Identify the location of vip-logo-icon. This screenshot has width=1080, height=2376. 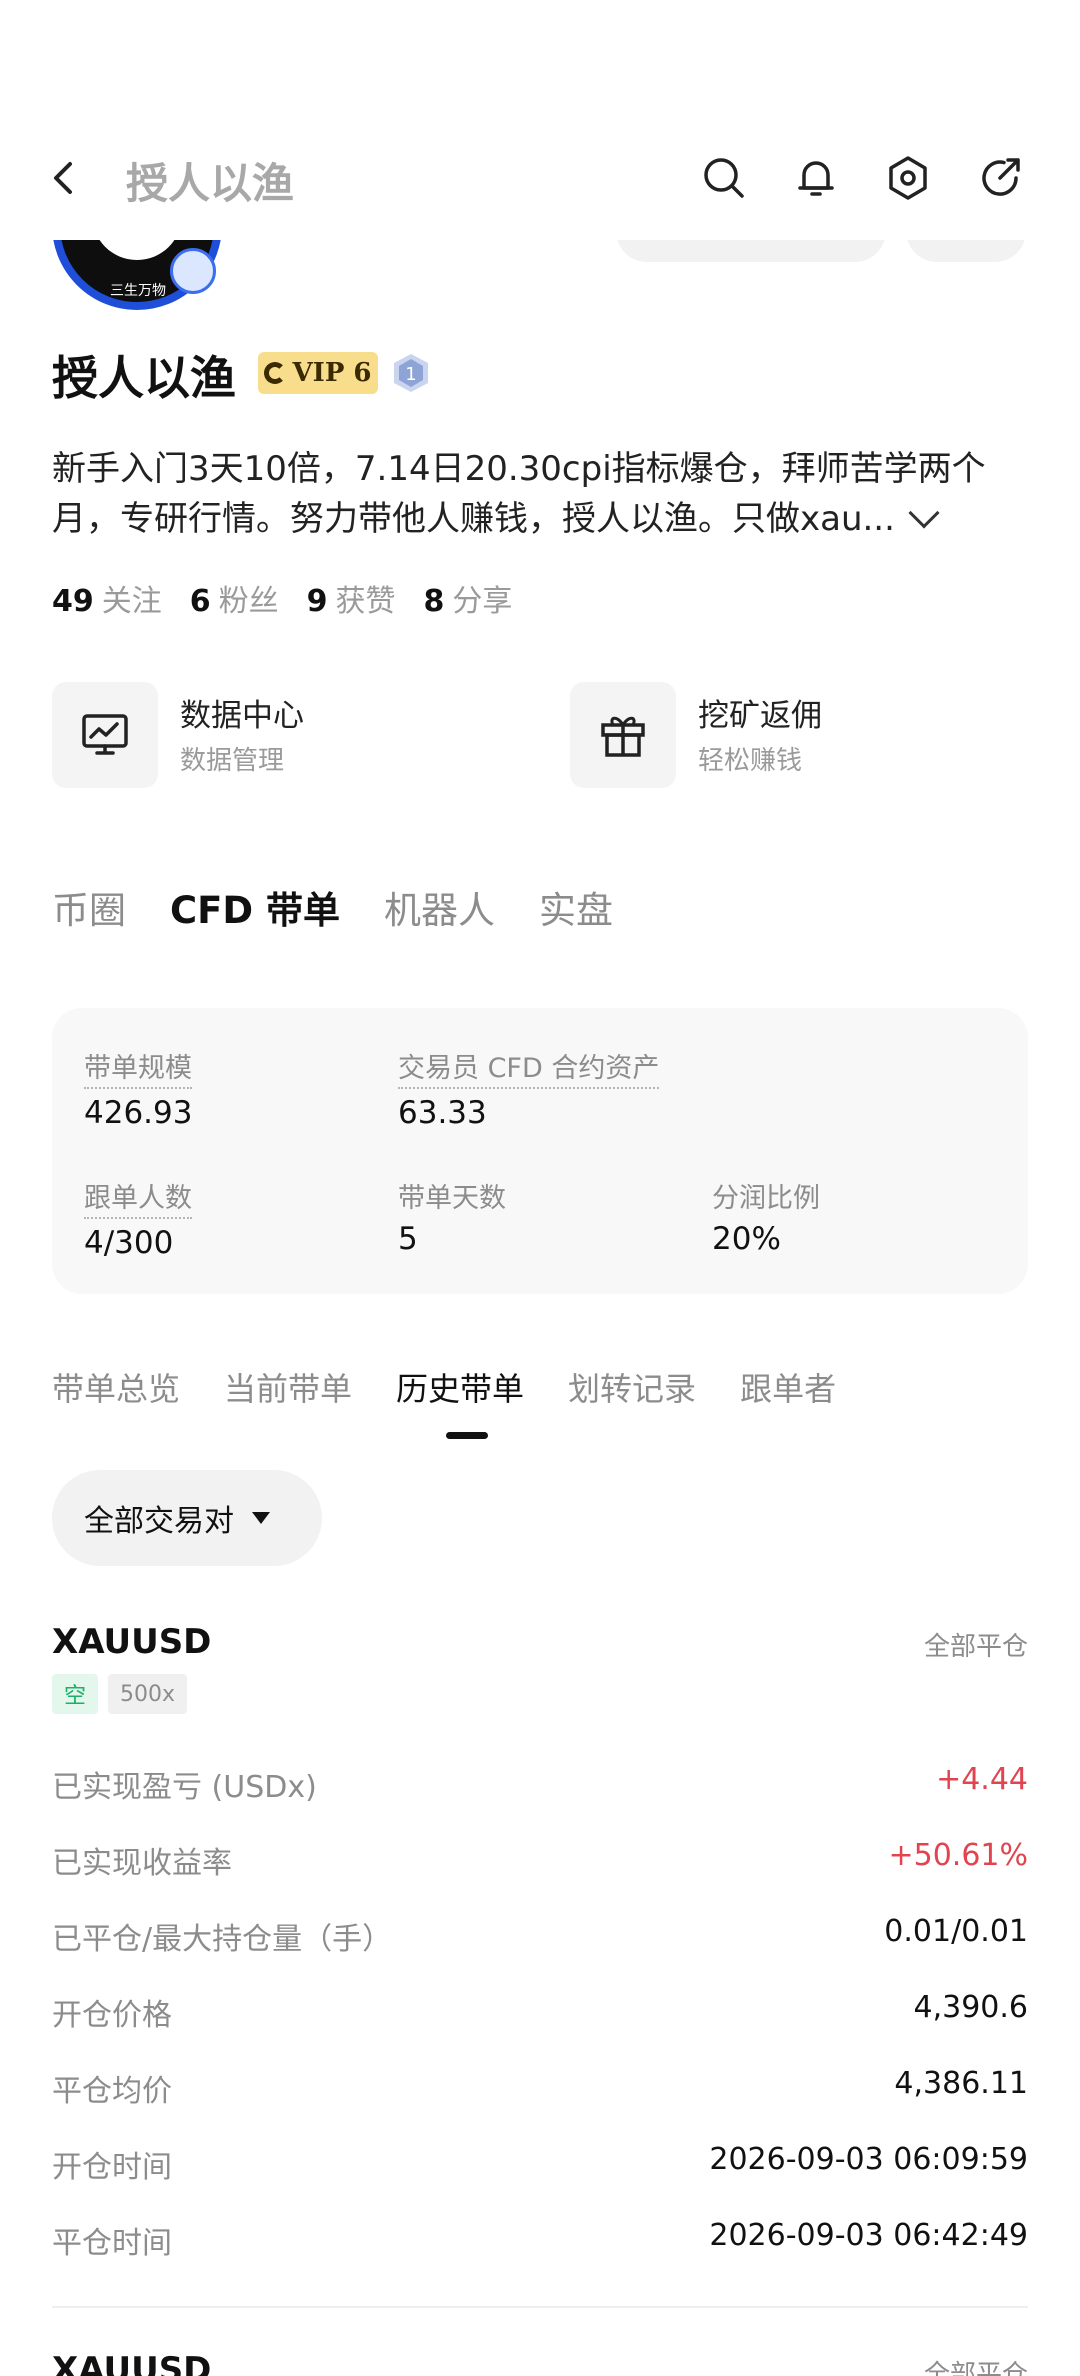
(275, 373).